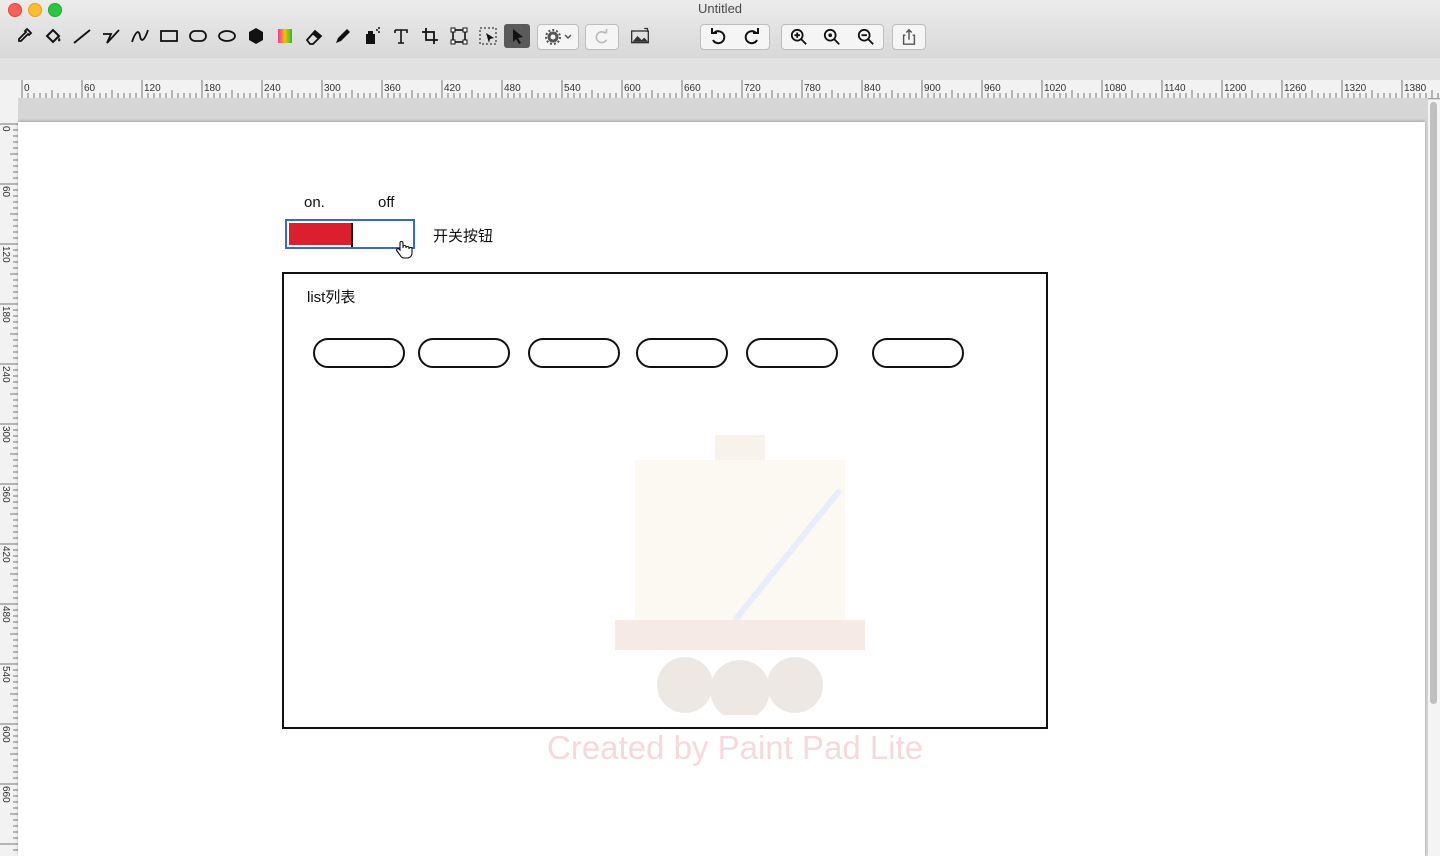  What do you see at coordinates (720, 69) in the screenshot?
I see `toolbar-spacer` at bounding box center [720, 69].